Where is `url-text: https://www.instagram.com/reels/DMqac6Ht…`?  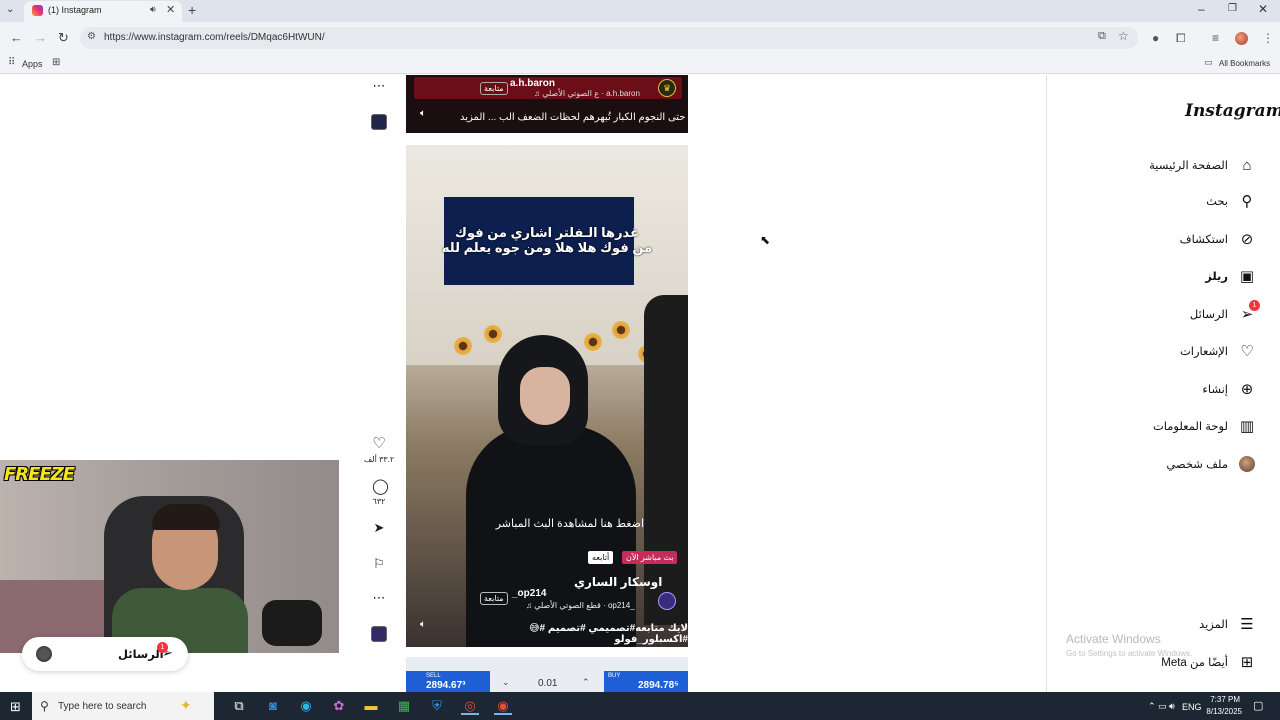 url-text: https://www.instagram.com/reels/DMqac6Ht… is located at coordinates (214, 37).